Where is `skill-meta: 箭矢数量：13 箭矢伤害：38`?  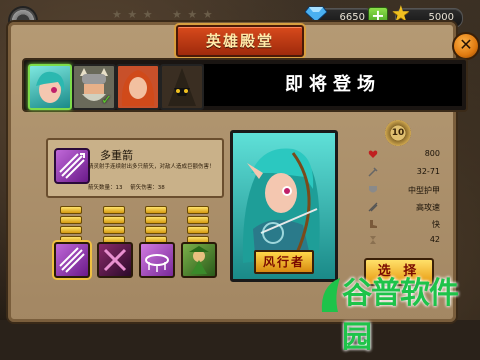
skill-meta: 箭矢数量：13 箭矢伤害：38 is located at coordinates (126, 188).